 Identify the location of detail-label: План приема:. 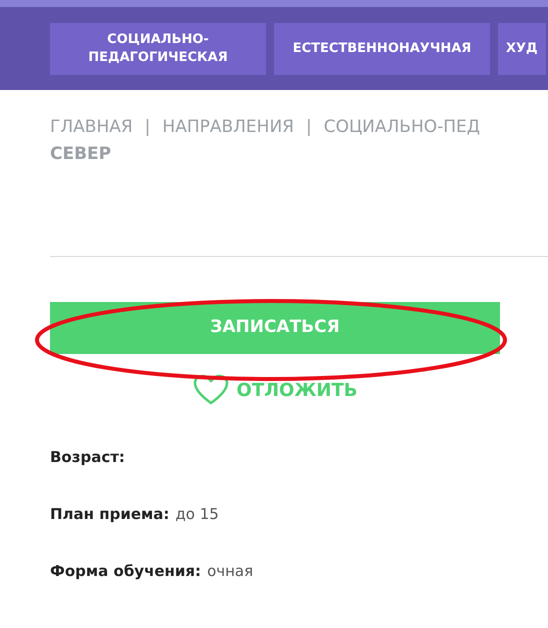
(110, 514).